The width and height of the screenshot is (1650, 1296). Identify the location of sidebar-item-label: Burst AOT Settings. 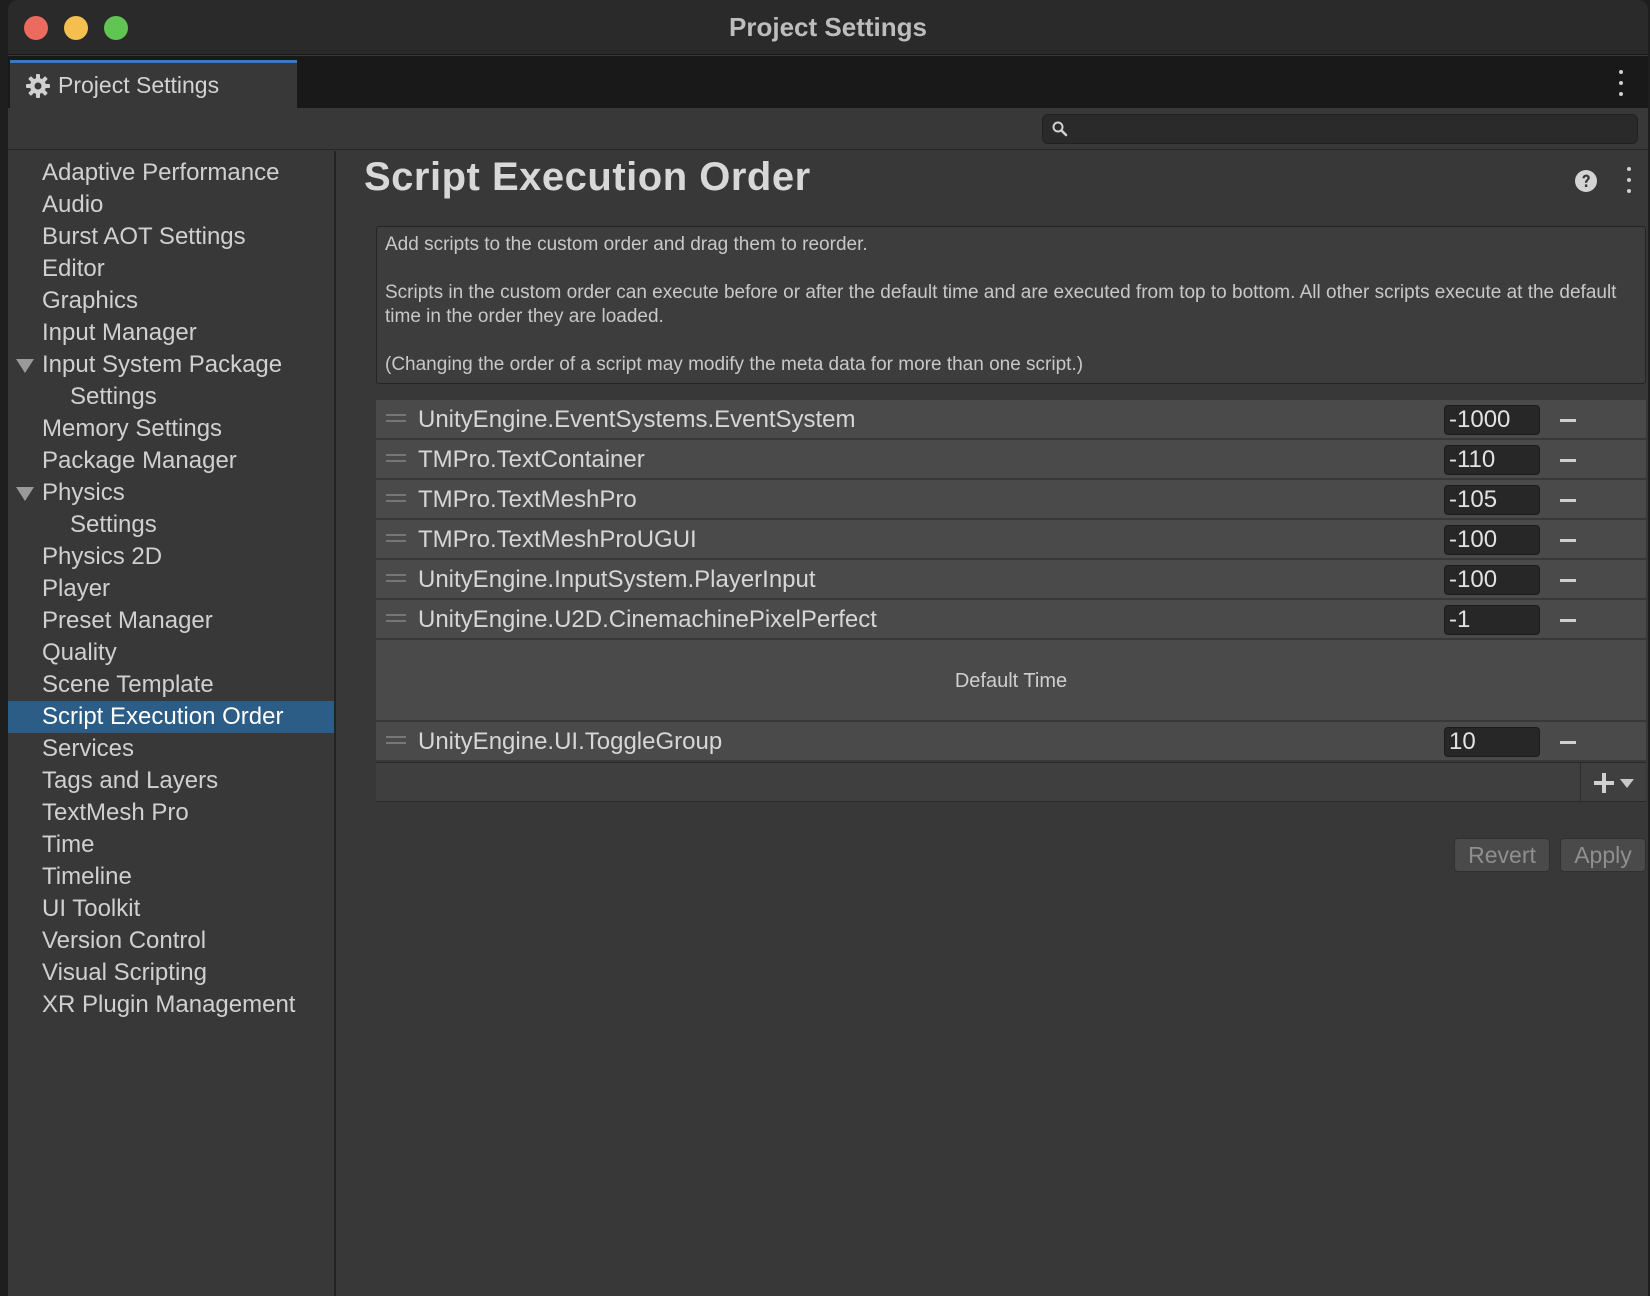
(144, 236).